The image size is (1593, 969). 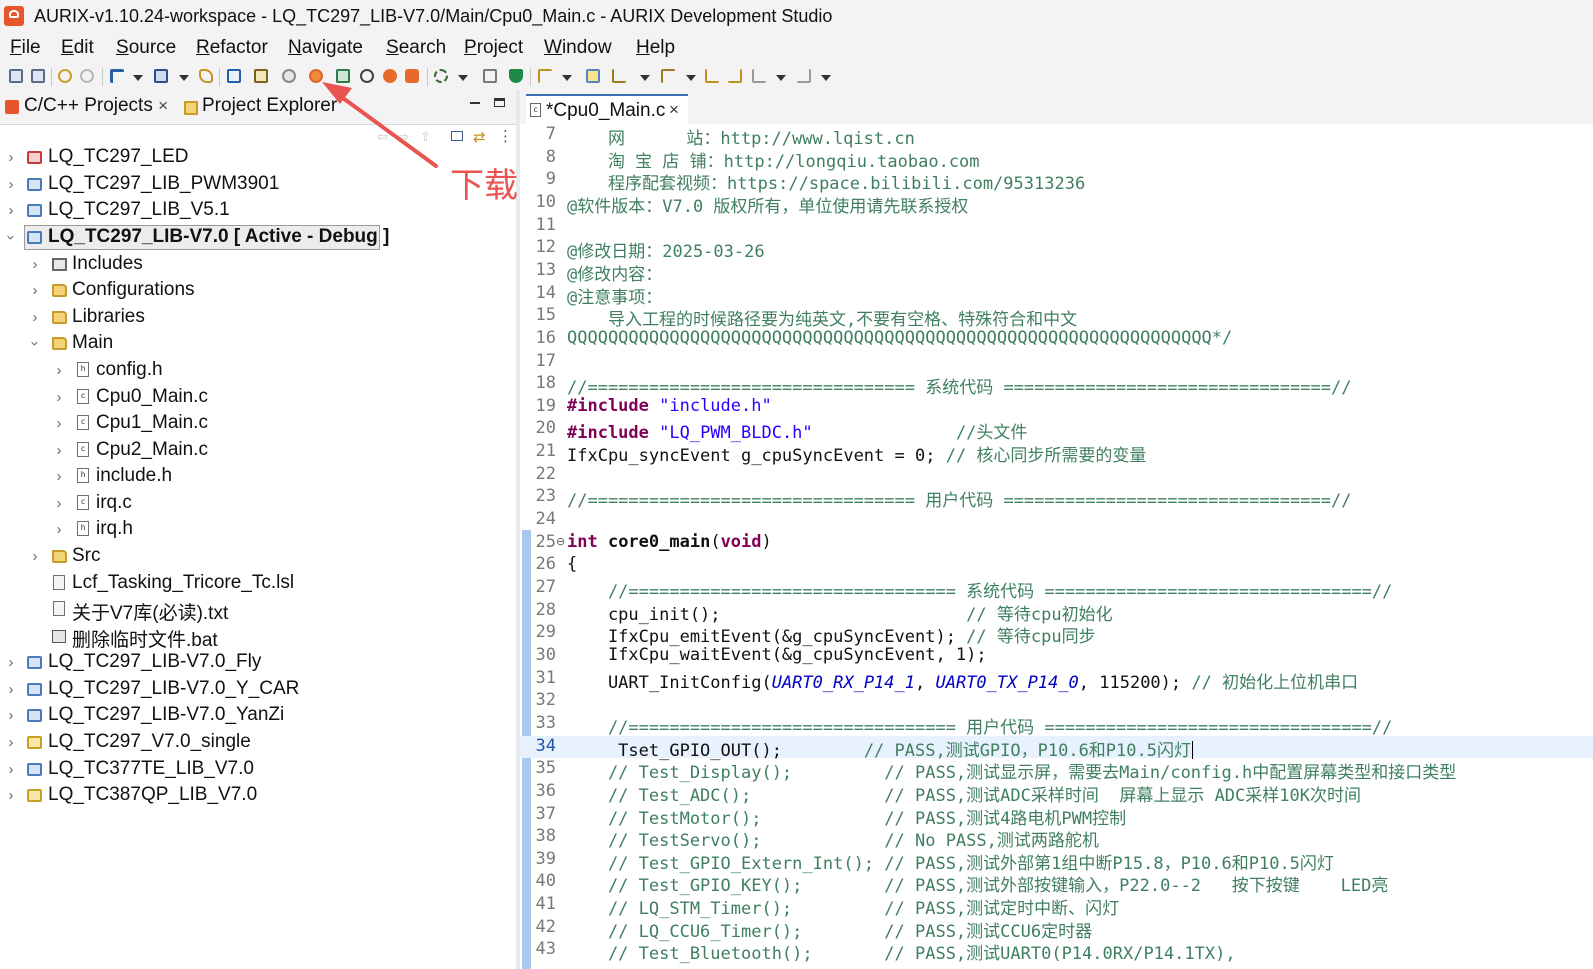 What do you see at coordinates (1056, 520) in the screenshot?
I see `code-line: 24` at bounding box center [1056, 520].